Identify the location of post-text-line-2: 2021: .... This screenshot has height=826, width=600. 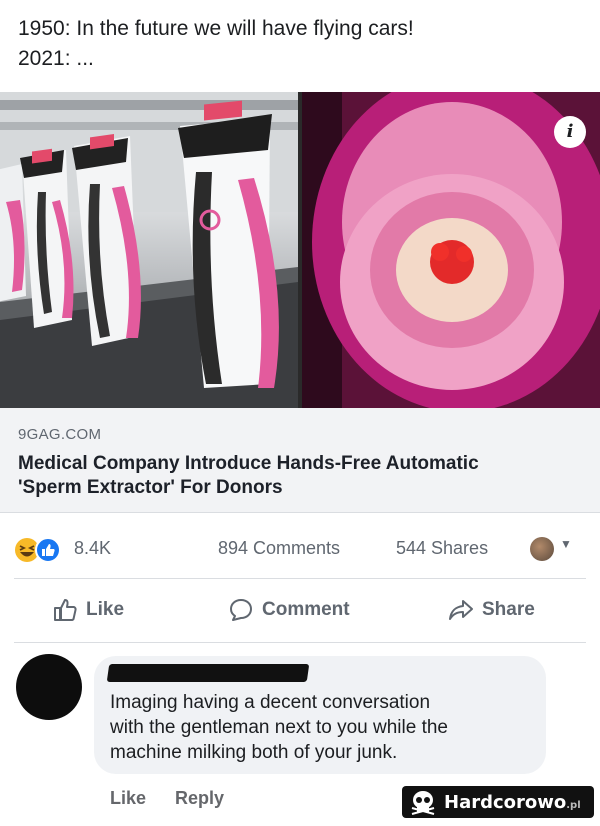
(56, 58).